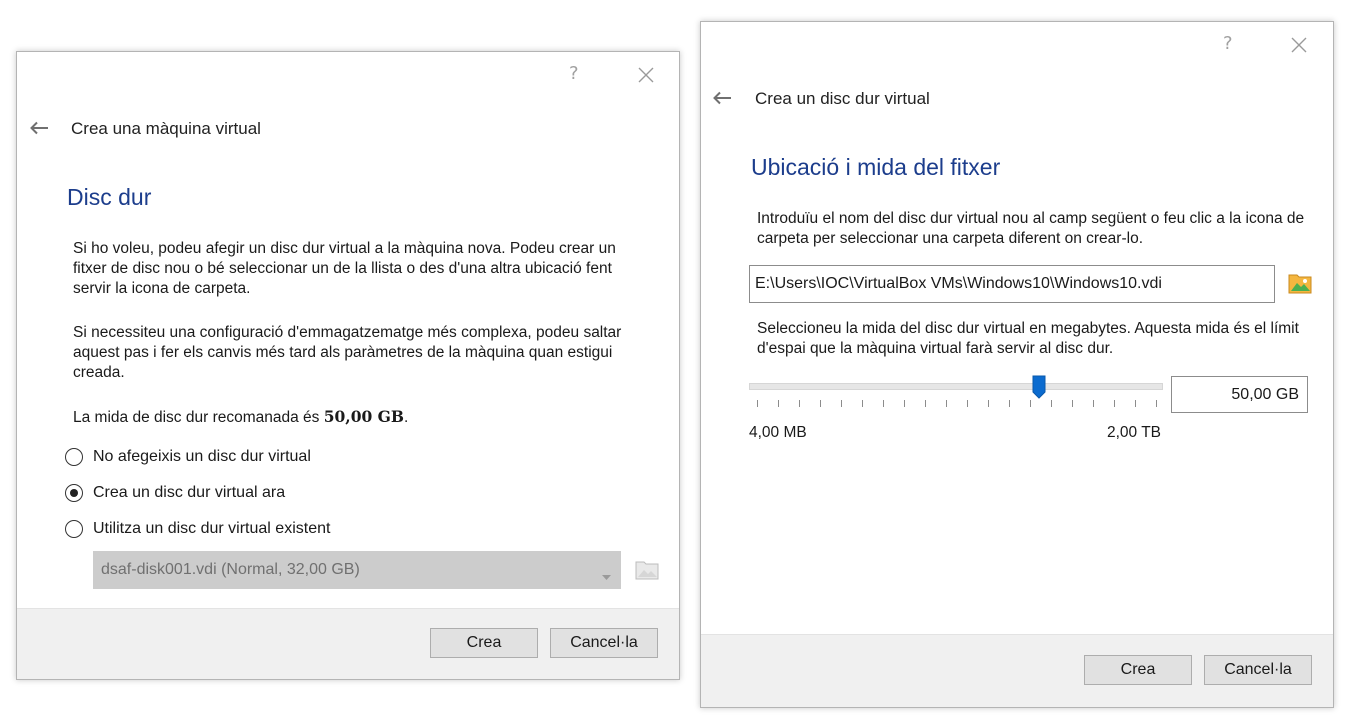 The height and width of the screenshot is (727, 1353). I want to click on size-input: 50,00 GB, so click(1239, 394).